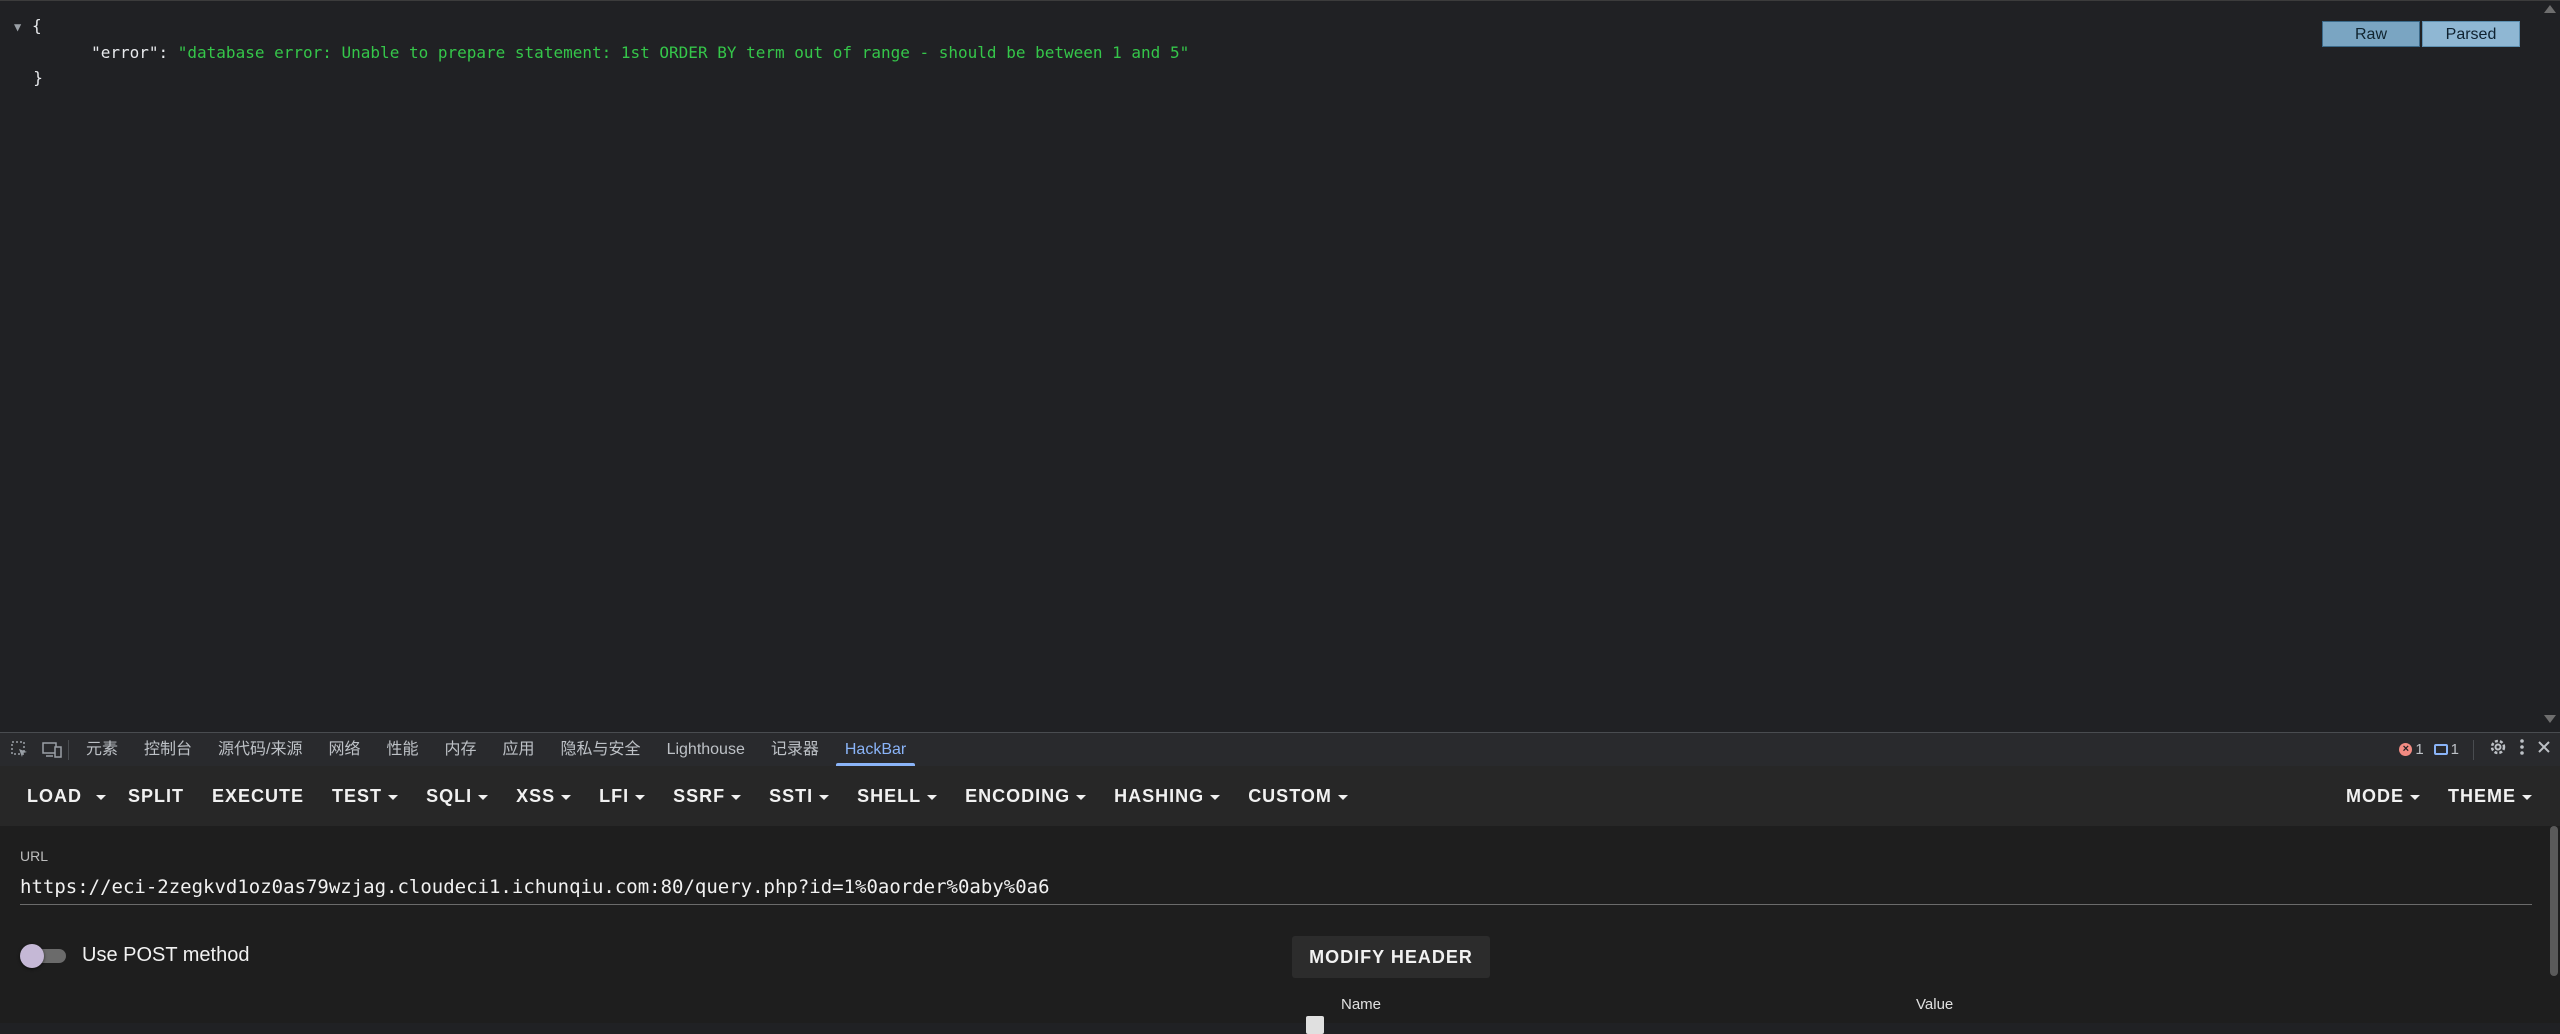 The height and width of the screenshot is (1034, 2560). I want to click on shell-label: SHELL, so click(889, 796).